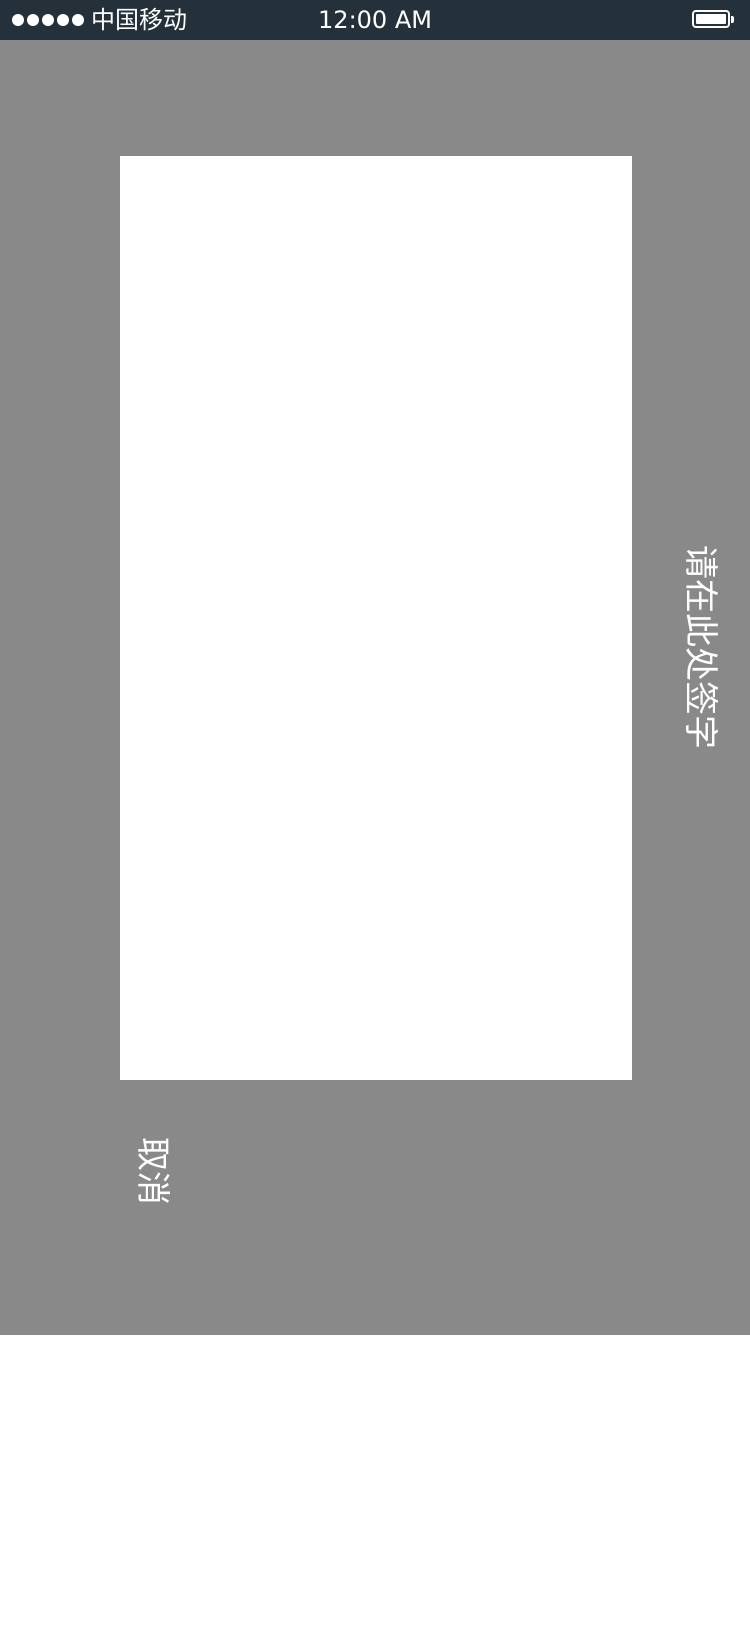 Image resolution: width=750 pixels, height=1646 pixels. What do you see at coordinates (732, 19) in the screenshot?
I see `battery-tip` at bounding box center [732, 19].